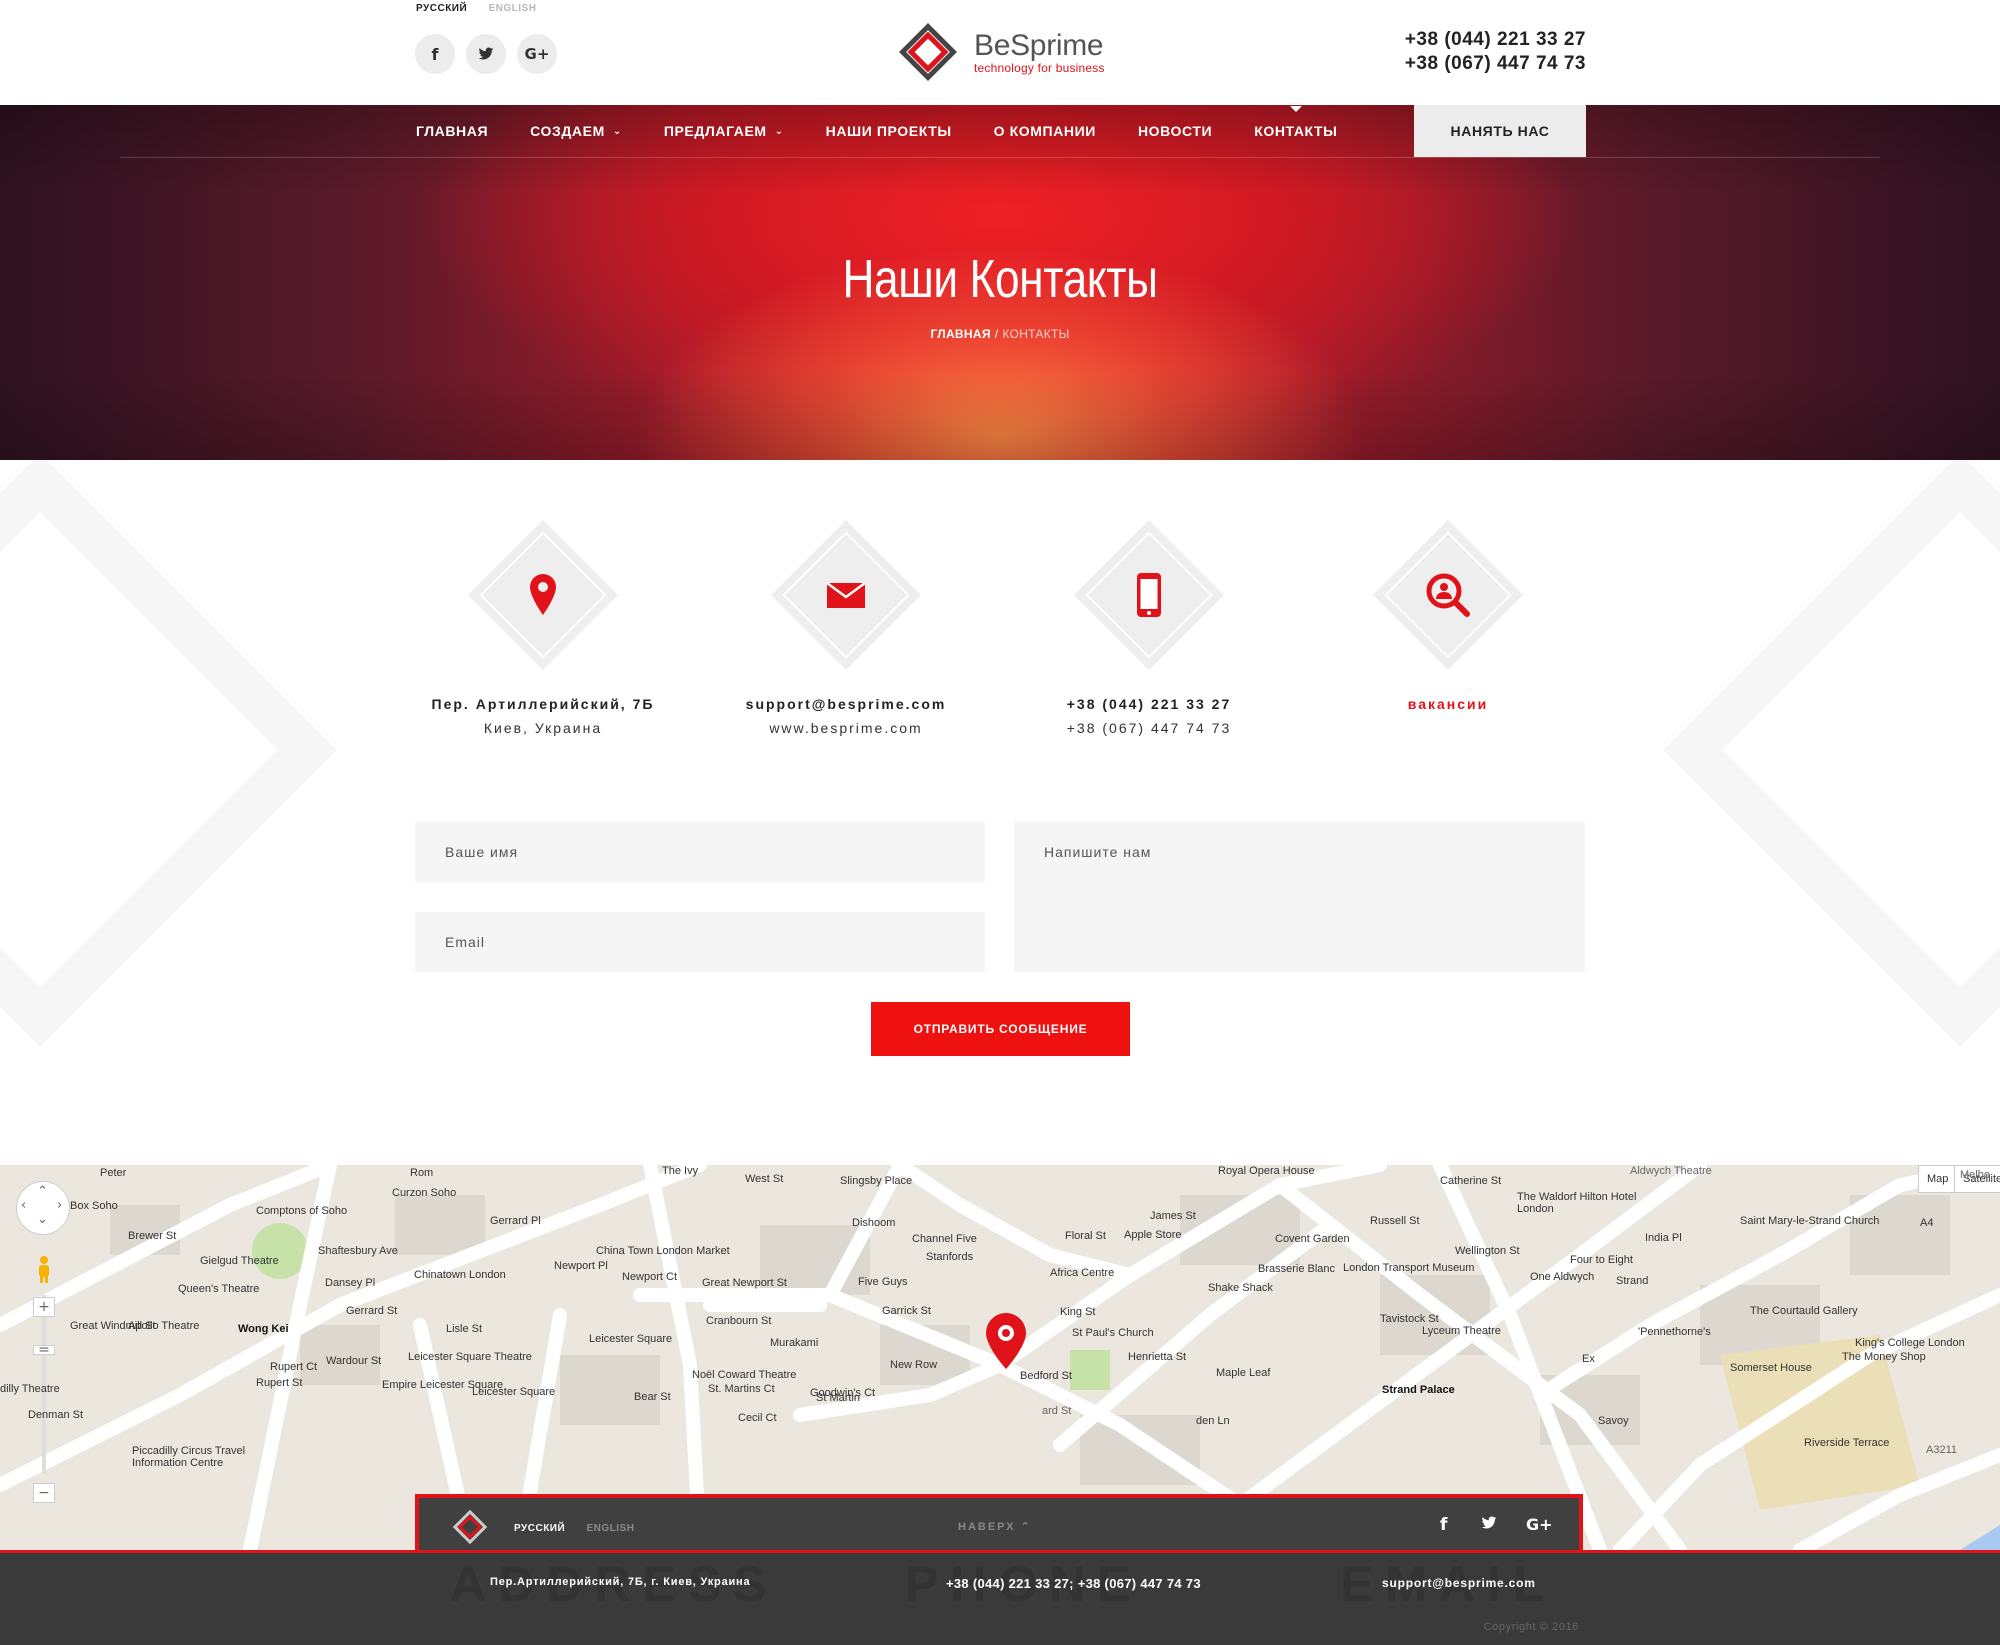  I want to click on logo-tagline: technology for business, so click(1039, 67).